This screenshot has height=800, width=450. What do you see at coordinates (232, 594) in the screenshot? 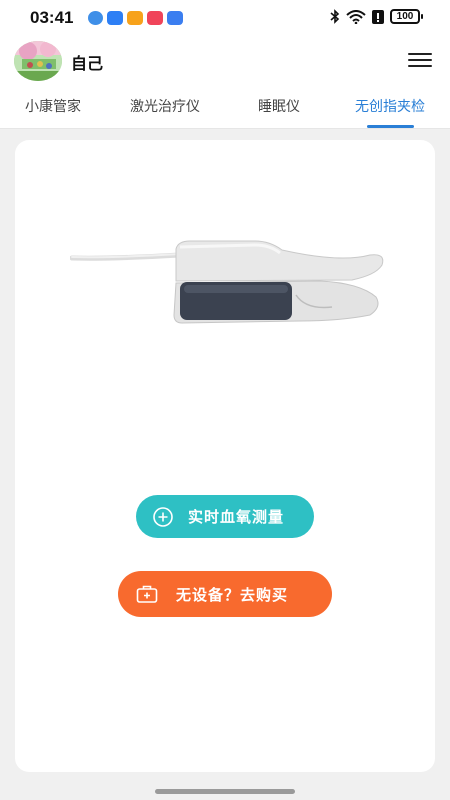
I see `buy-button-label: 无设备？去购买` at bounding box center [232, 594].